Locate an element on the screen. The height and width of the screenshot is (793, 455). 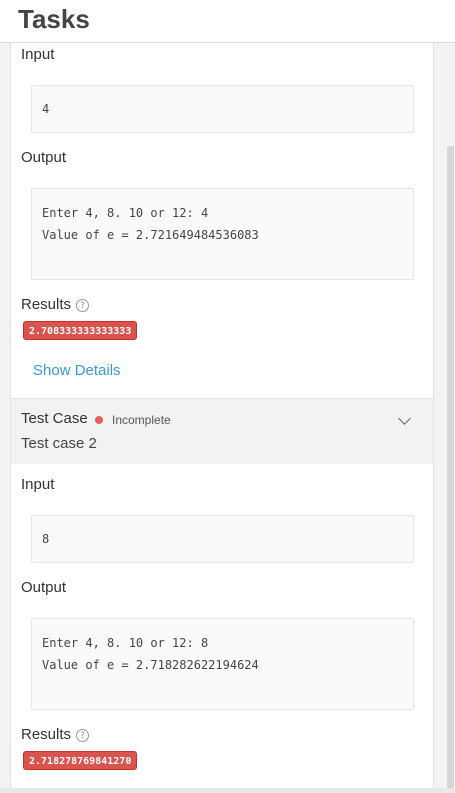
status-dot-icon is located at coordinates (99, 420).